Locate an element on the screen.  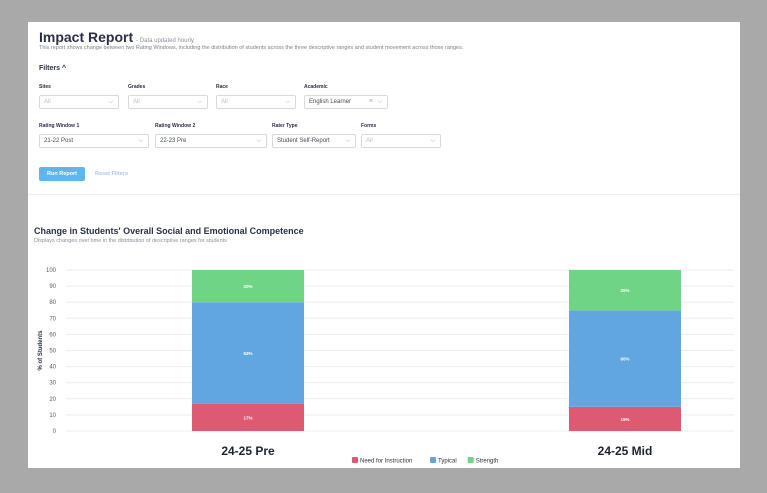
legend-label: Need for Instruction is located at coordinates (386, 462).